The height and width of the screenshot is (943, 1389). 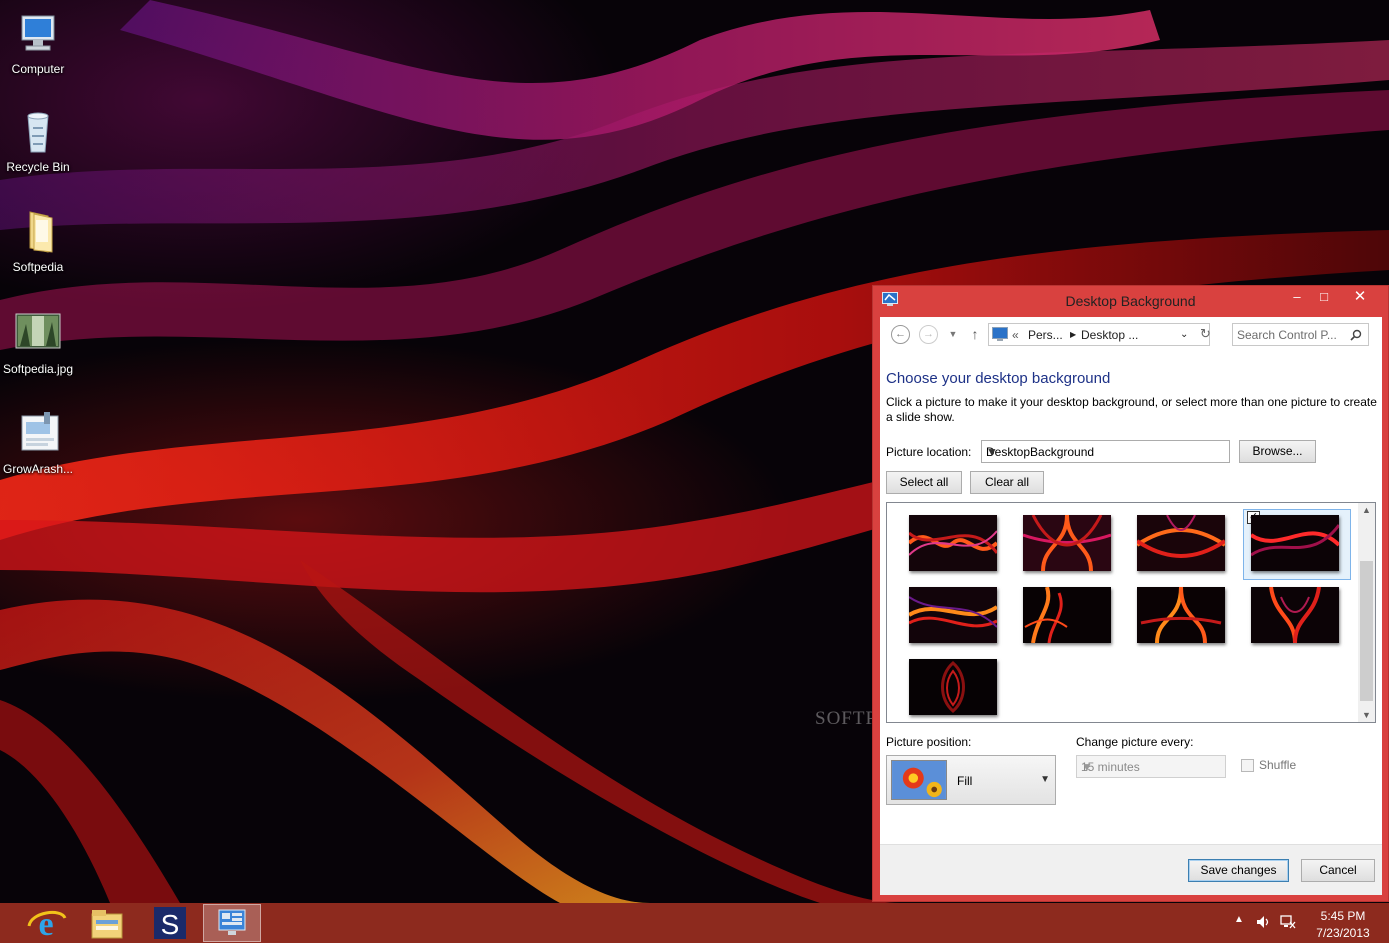 I want to click on select-all-button: Select all, so click(x=924, y=482).